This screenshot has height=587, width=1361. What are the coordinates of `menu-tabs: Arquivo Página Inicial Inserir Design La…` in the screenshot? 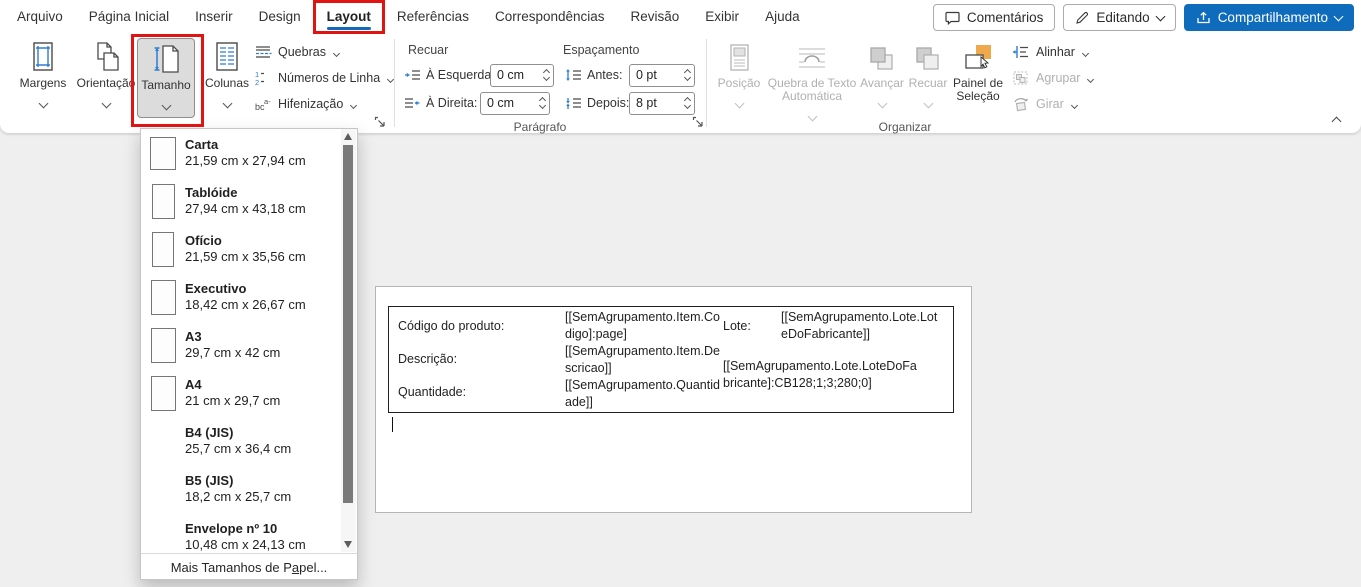 It's located at (408, 17).